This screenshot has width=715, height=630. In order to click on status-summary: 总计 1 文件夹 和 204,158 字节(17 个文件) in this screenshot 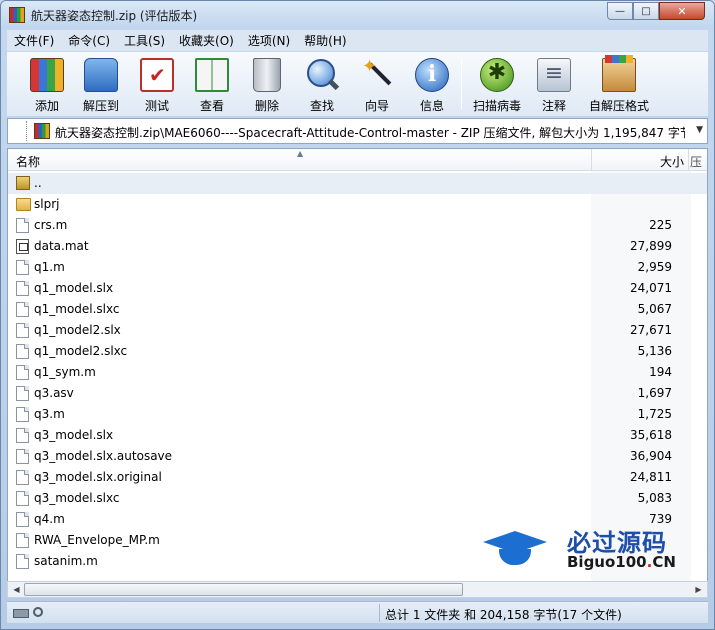, I will do `click(503, 615)`.